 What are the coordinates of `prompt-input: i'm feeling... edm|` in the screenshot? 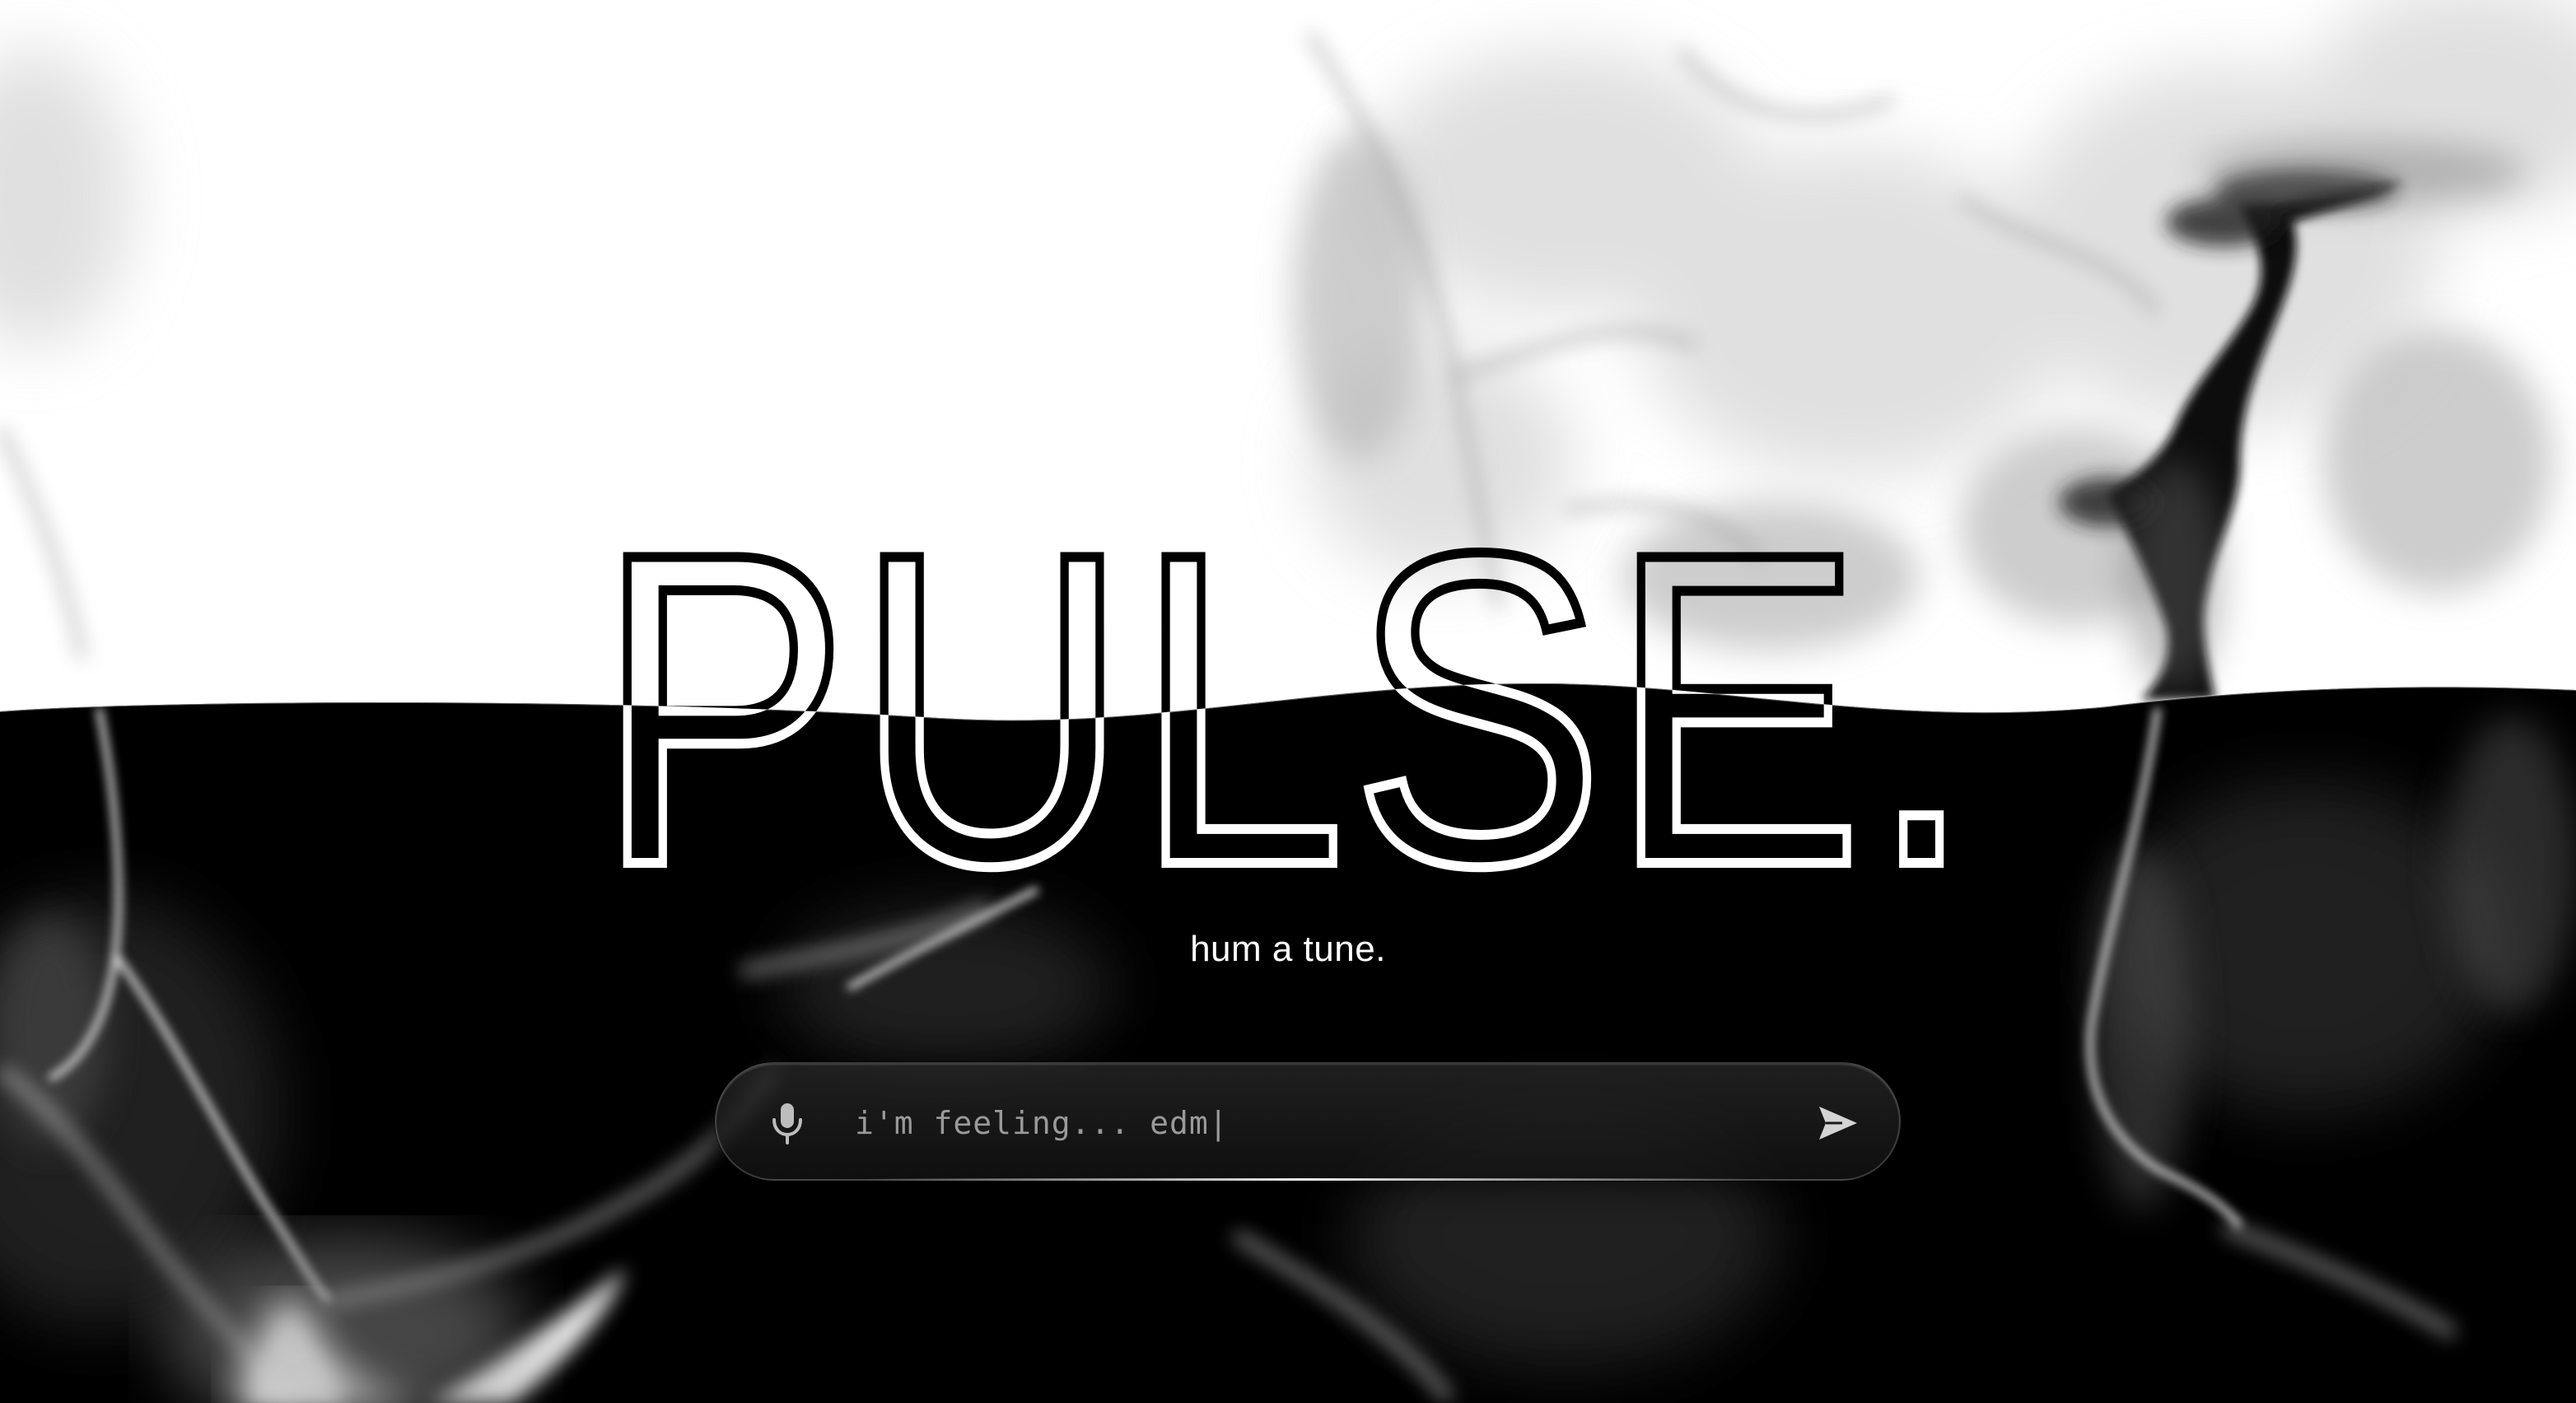 It's located at (1299, 1123).